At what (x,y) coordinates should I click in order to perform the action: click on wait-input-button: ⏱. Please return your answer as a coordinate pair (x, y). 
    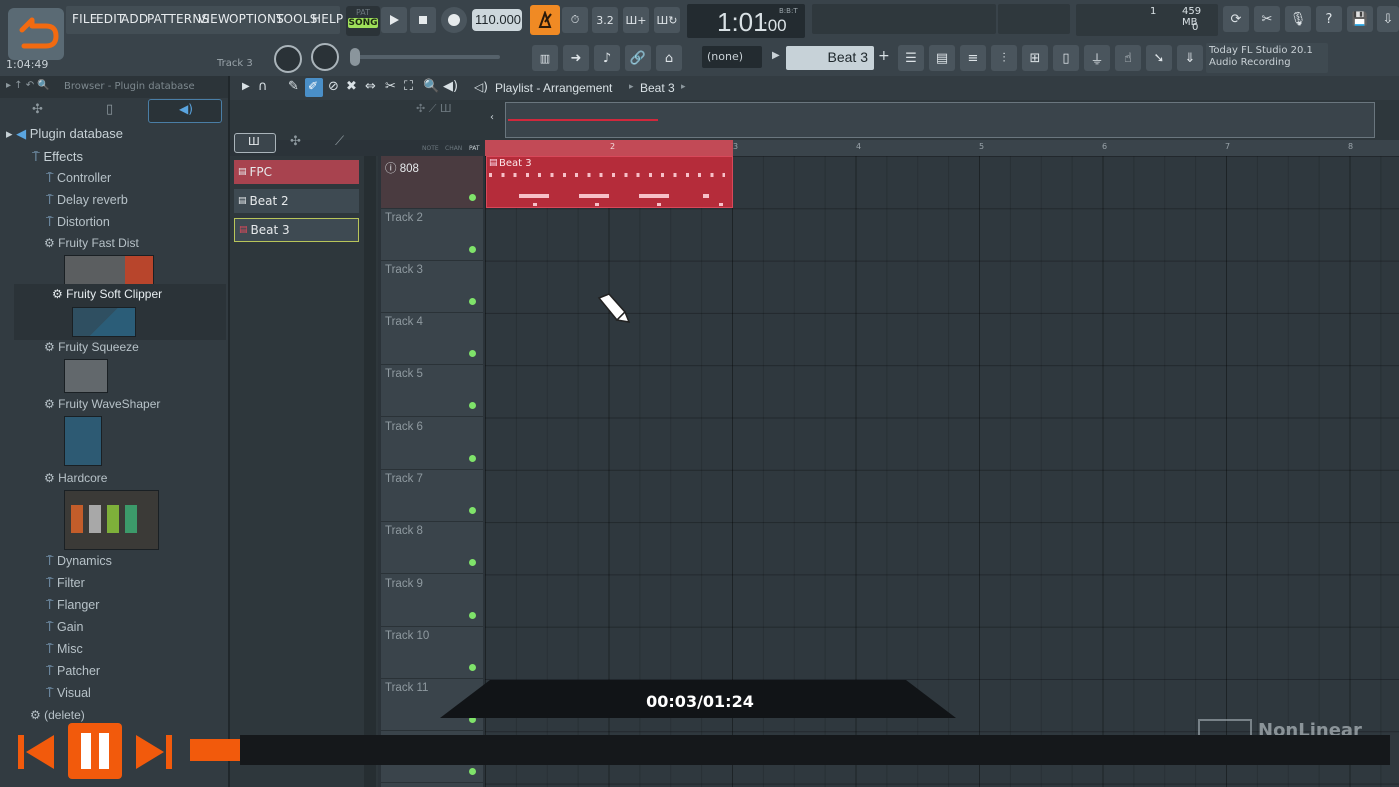
    Looking at the image, I should click on (575, 20).